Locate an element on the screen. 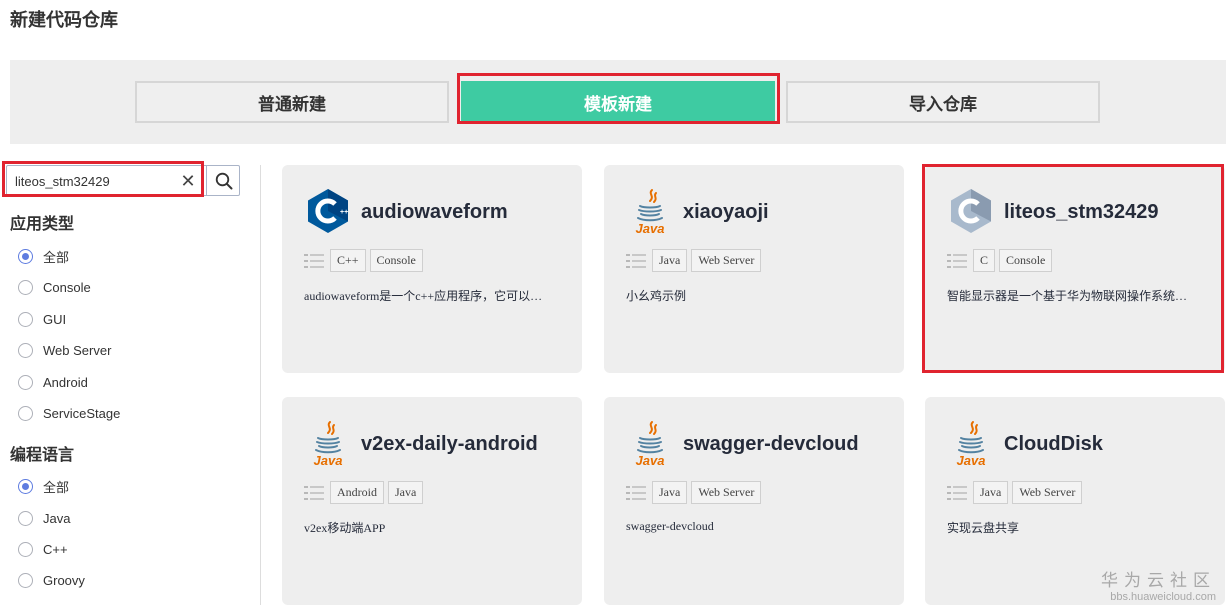 The width and height of the screenshot is (1228, 605). radio-app-type-all: 全部 is located at coordinates (43, 256).